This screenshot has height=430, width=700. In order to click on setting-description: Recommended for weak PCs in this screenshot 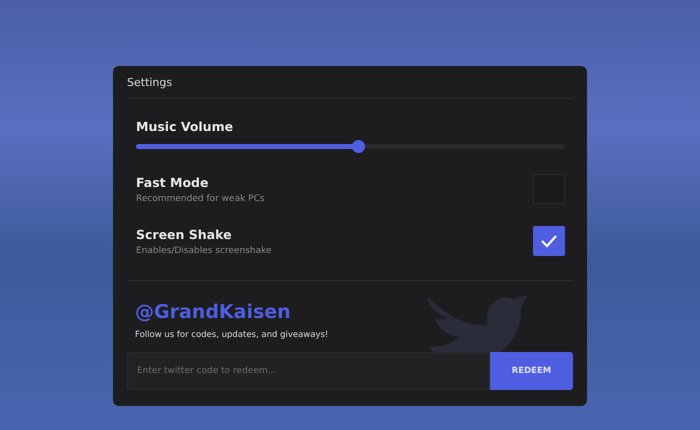, I will do `click(200, 199)`.